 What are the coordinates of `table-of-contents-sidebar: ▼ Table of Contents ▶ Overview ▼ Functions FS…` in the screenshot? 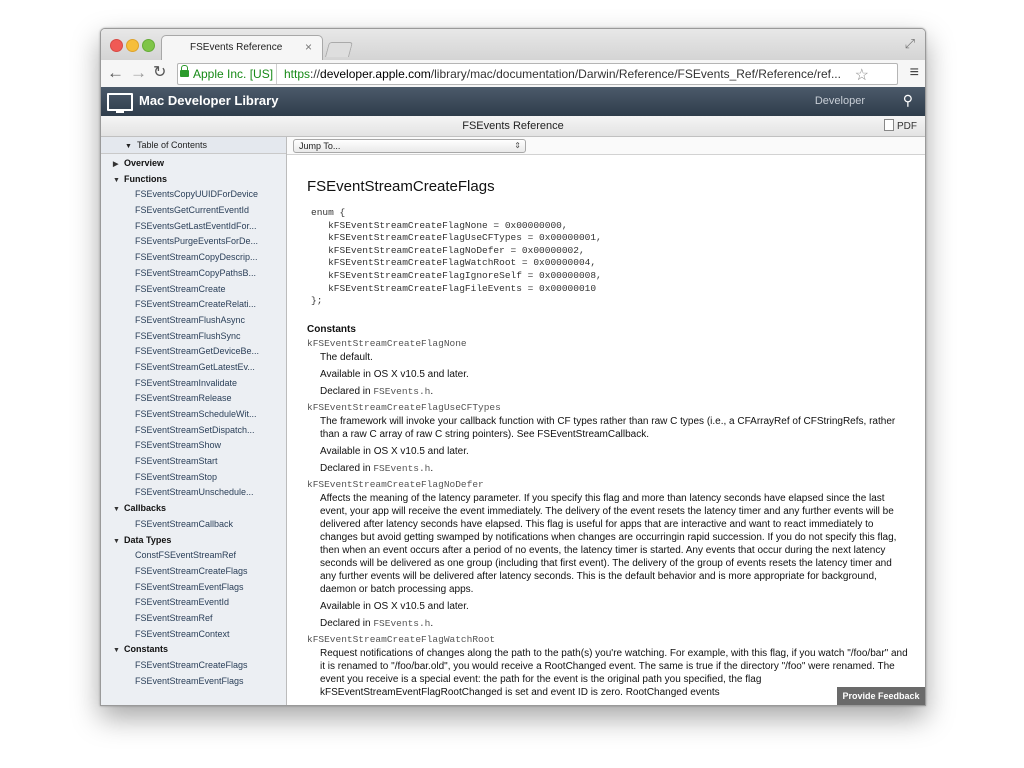 It's located at (194, 421).